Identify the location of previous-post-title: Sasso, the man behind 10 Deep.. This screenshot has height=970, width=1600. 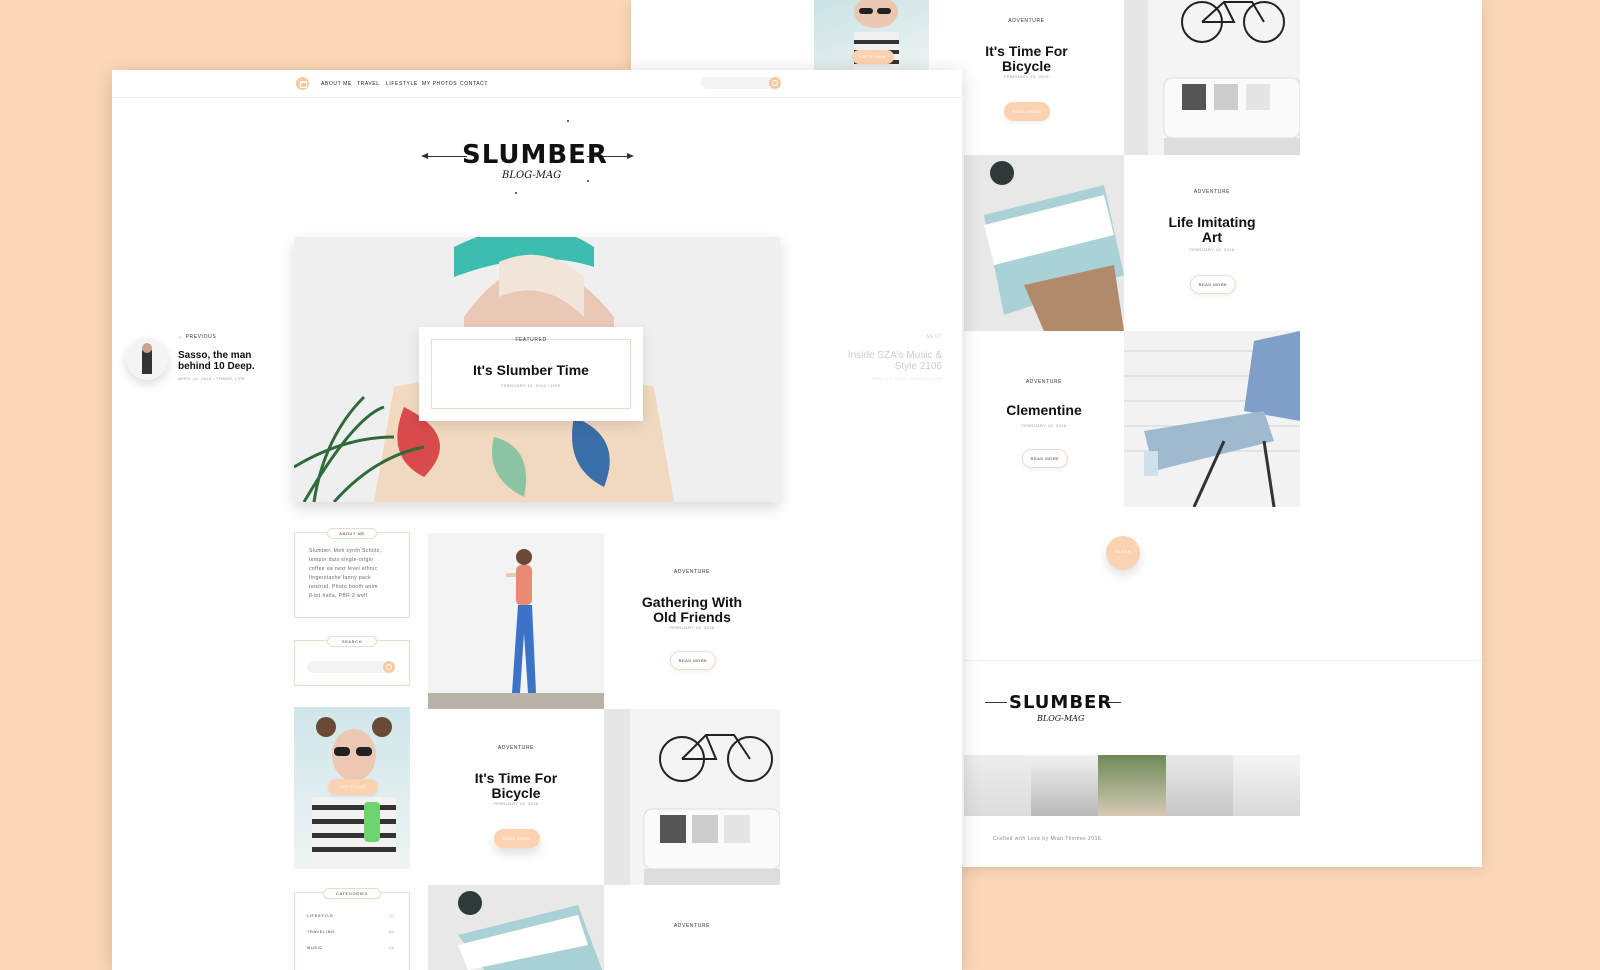
(216, 361).